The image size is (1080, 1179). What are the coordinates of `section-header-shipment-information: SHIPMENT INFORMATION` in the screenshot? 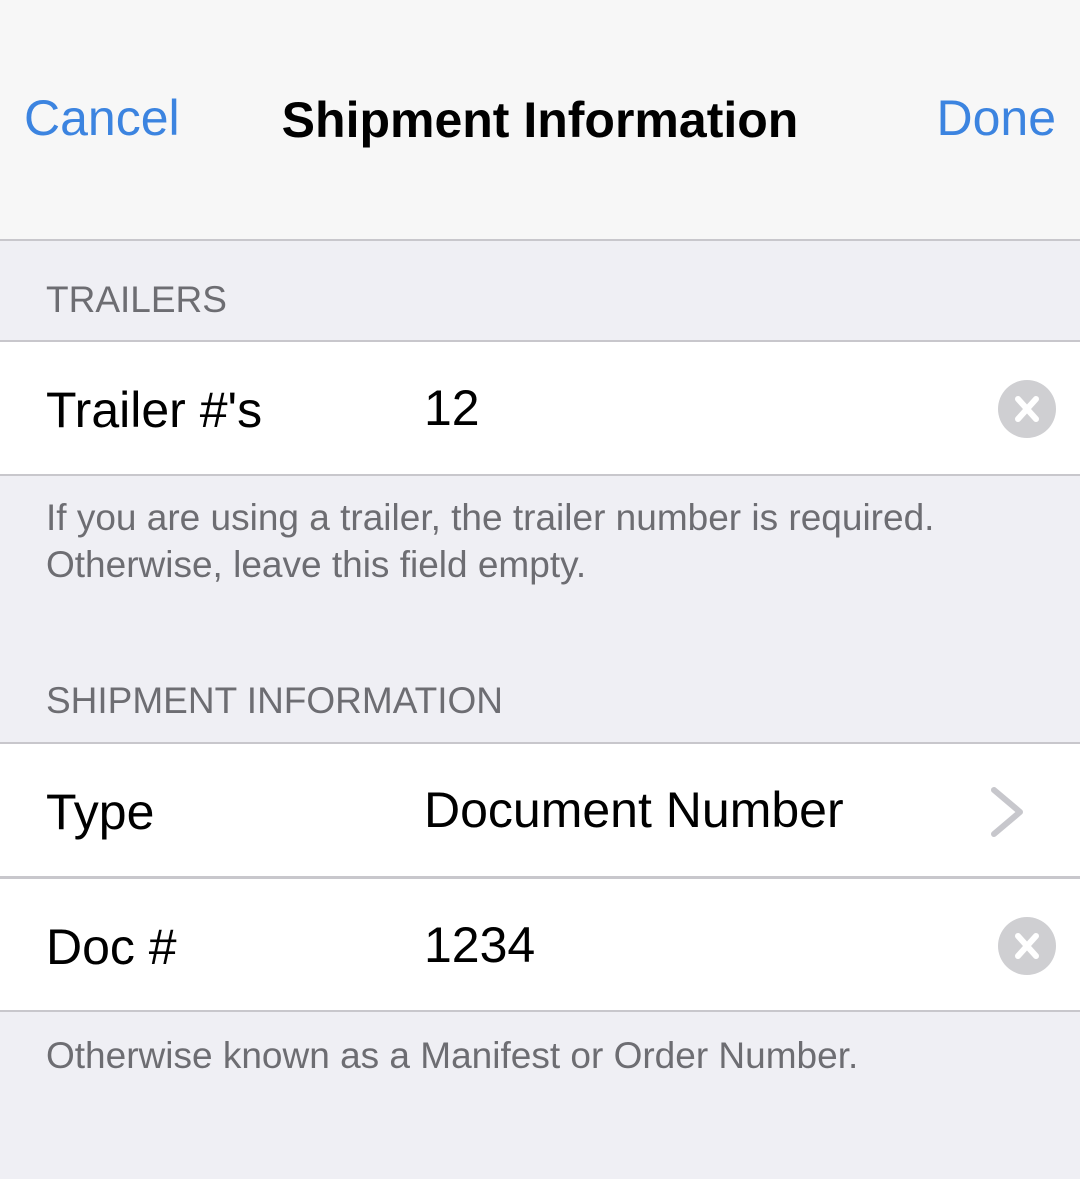 It's located at (275, 700).